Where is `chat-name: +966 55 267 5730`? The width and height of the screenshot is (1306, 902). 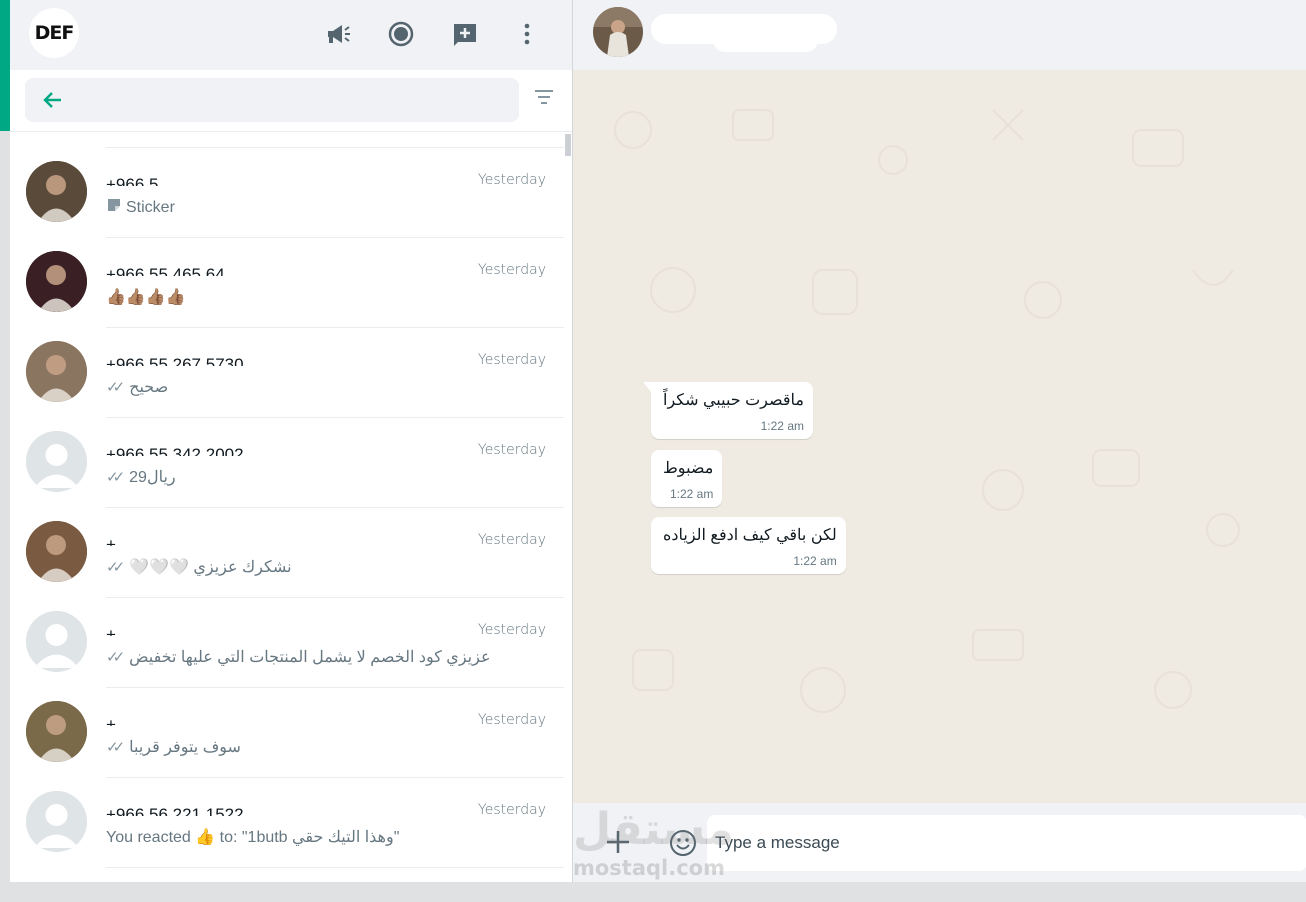
chat-name: +966 55 267 5730 is located at coordinates (175, 360).